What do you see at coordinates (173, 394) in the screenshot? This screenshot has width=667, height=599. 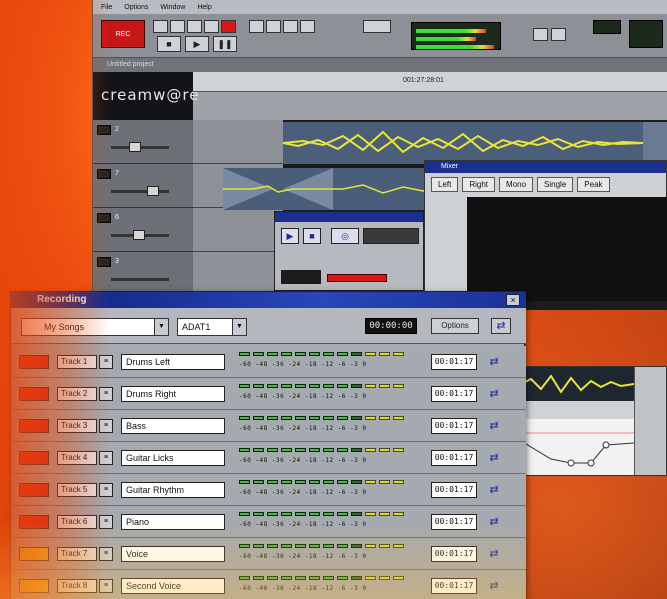 I see `track-label-input: Drums Right` at bounding box center [173, 394].